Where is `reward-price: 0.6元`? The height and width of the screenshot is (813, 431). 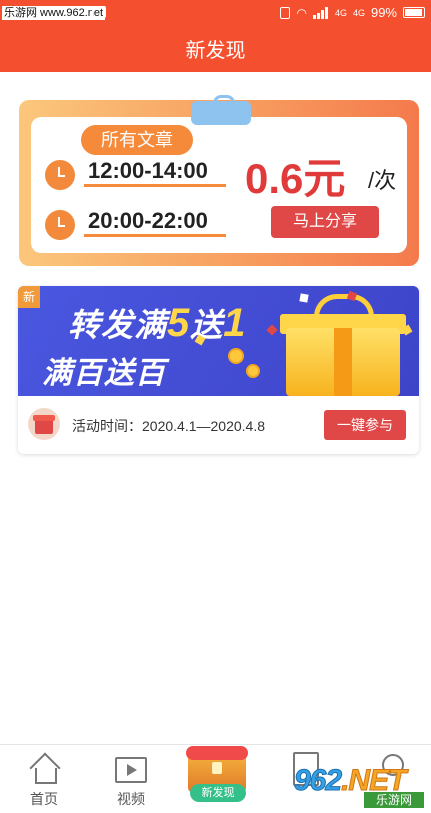
reward-price: 0.6元 is located at coordinates (295, 178).